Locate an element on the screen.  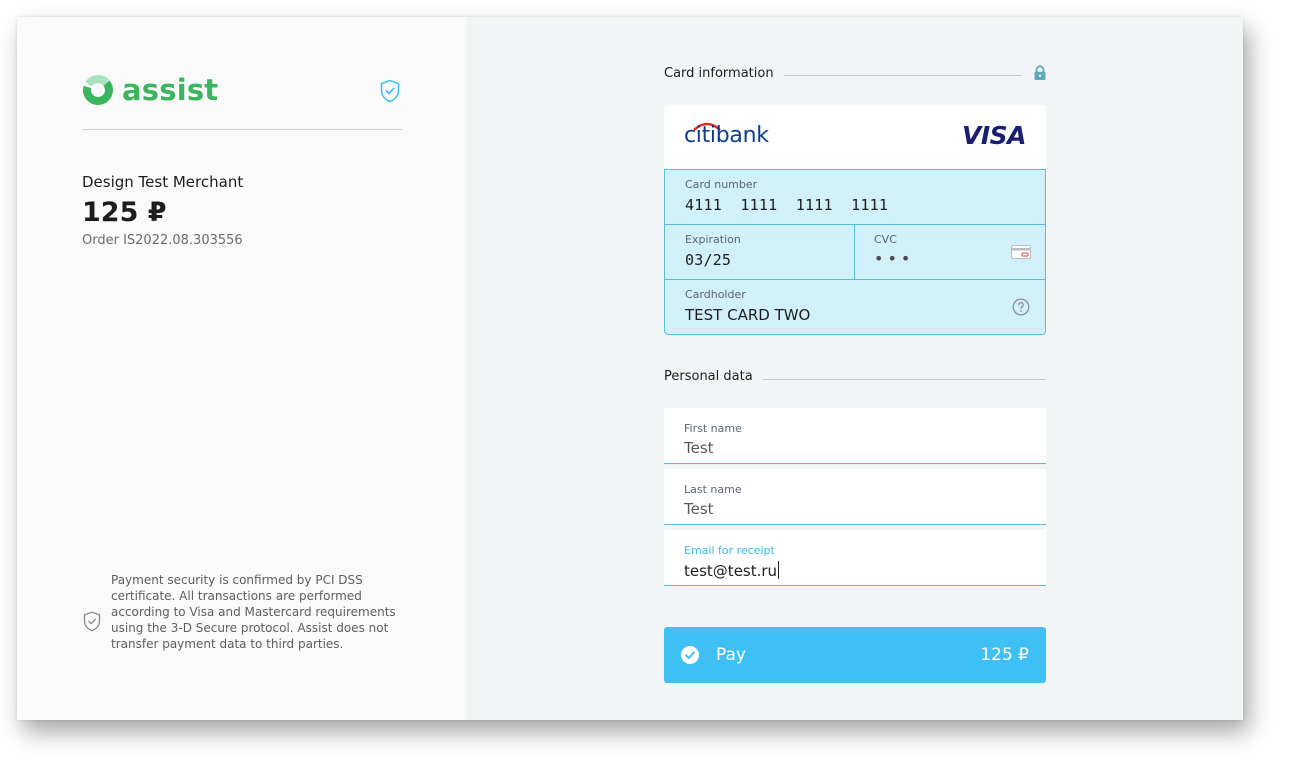
email-field: Email for receipt test@test.ru is located at coordinates (855, 558).